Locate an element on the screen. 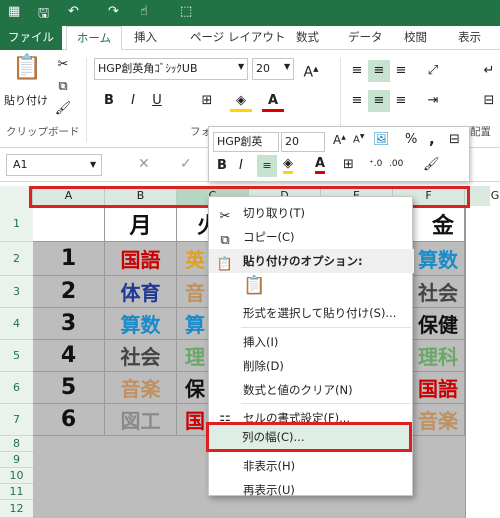  cell-b3: 体育 is located at coordinates (141, 292).